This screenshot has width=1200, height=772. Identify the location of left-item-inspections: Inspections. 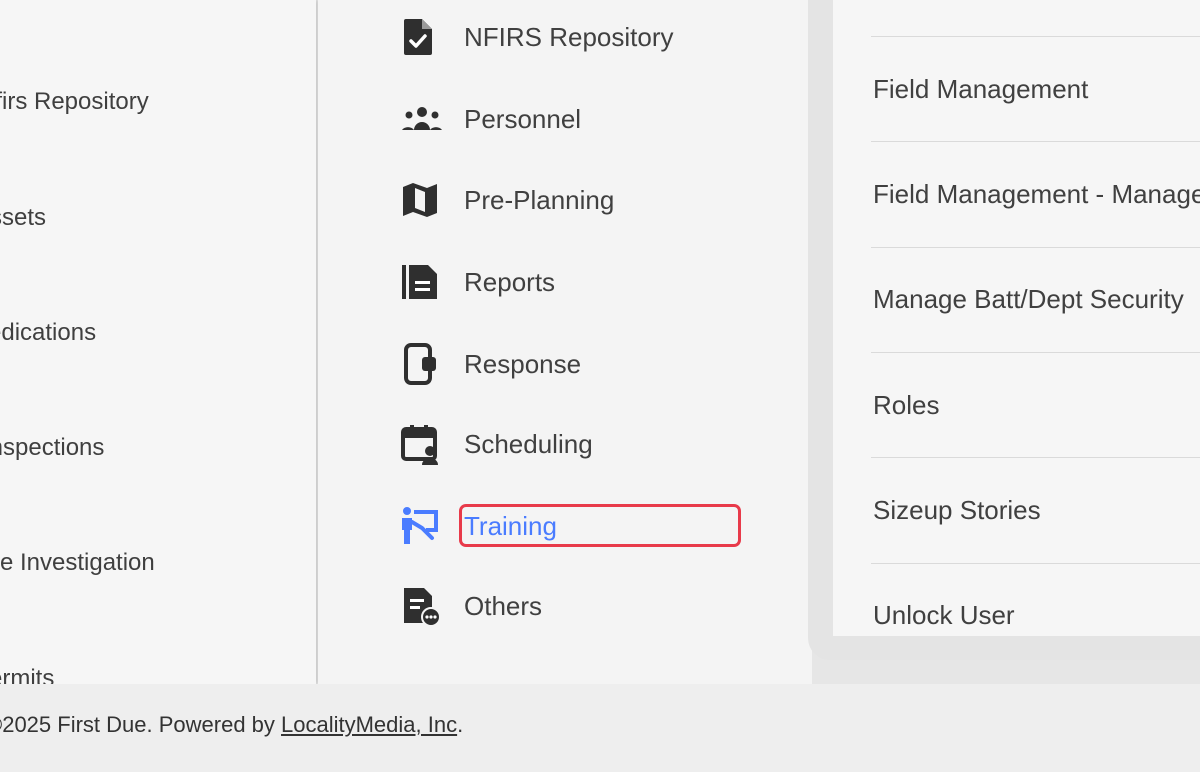
(52, 448).